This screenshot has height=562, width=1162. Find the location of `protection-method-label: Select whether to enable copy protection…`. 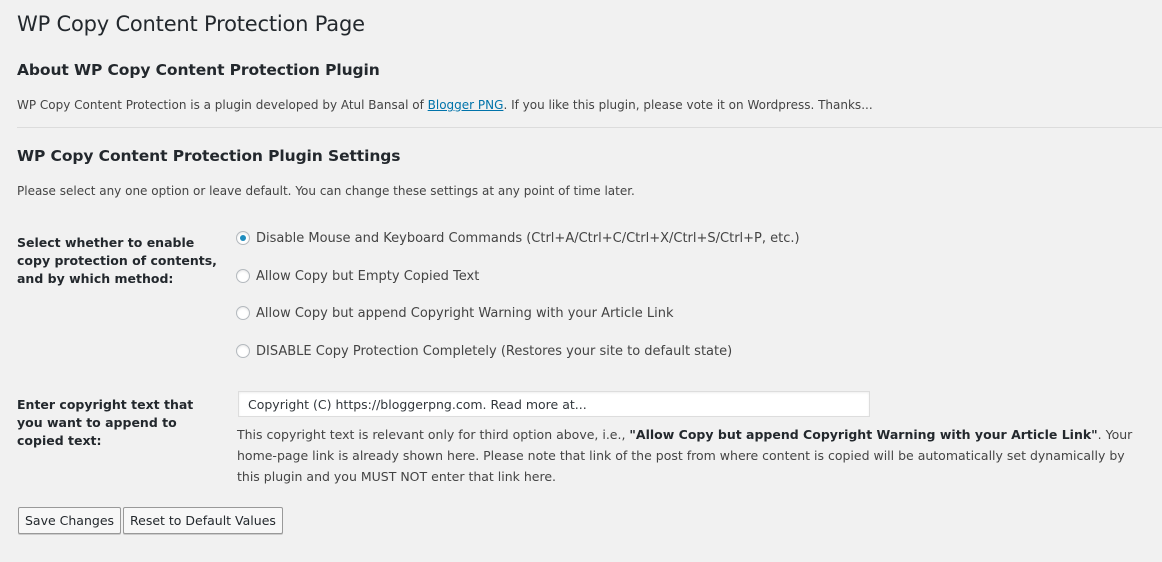

protection-method-label: Select whether to enable copy protection… is located at coordinates (117, 260).